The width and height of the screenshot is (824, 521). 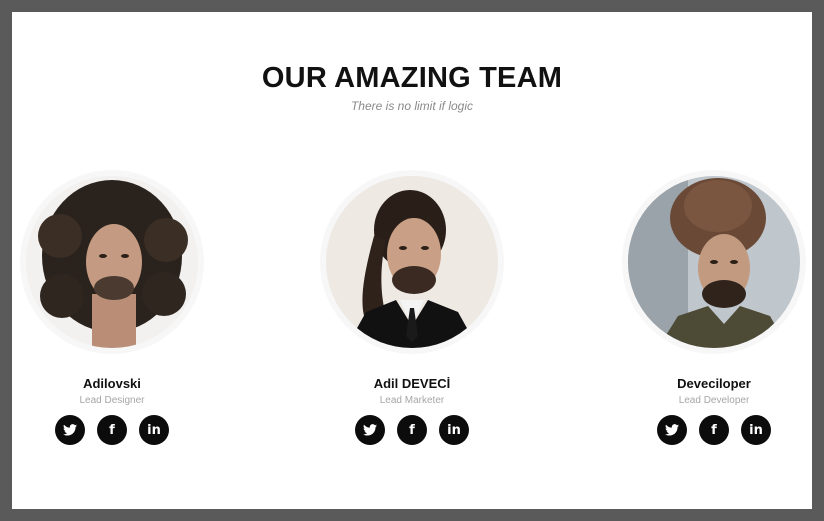 I want to click on team-member-card: Adil DEVECİ Lead Marketer f in, so click(x=412, y=308).